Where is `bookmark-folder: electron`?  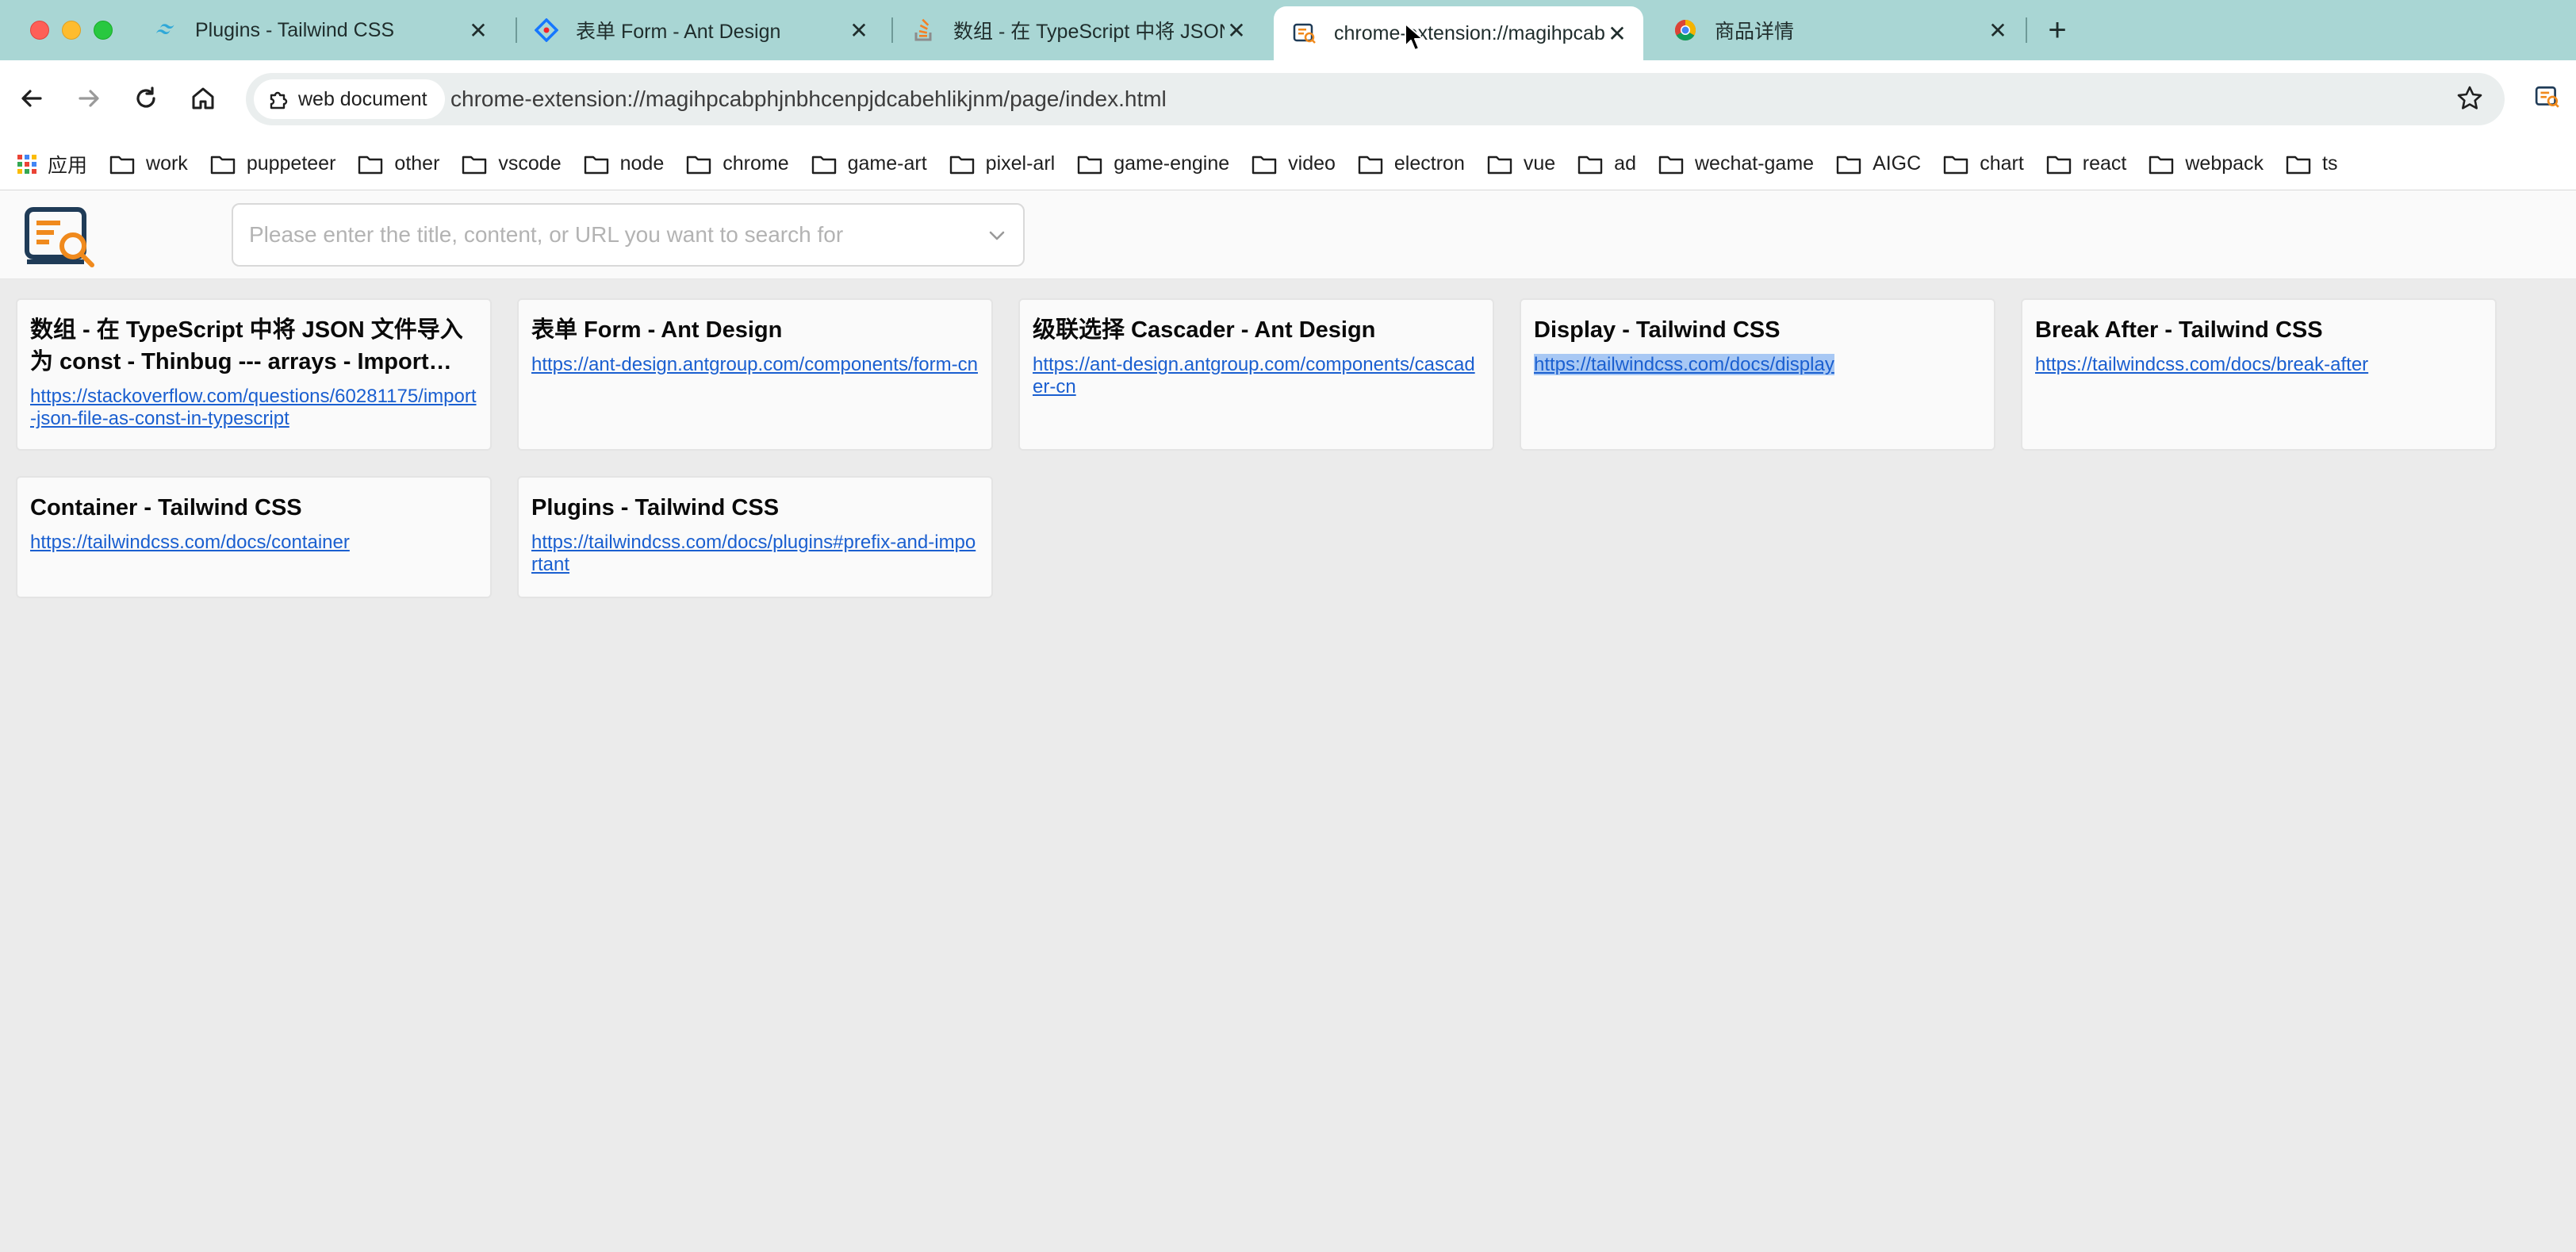
bookmark-folder: electron is located at coordinates (1412, 163).